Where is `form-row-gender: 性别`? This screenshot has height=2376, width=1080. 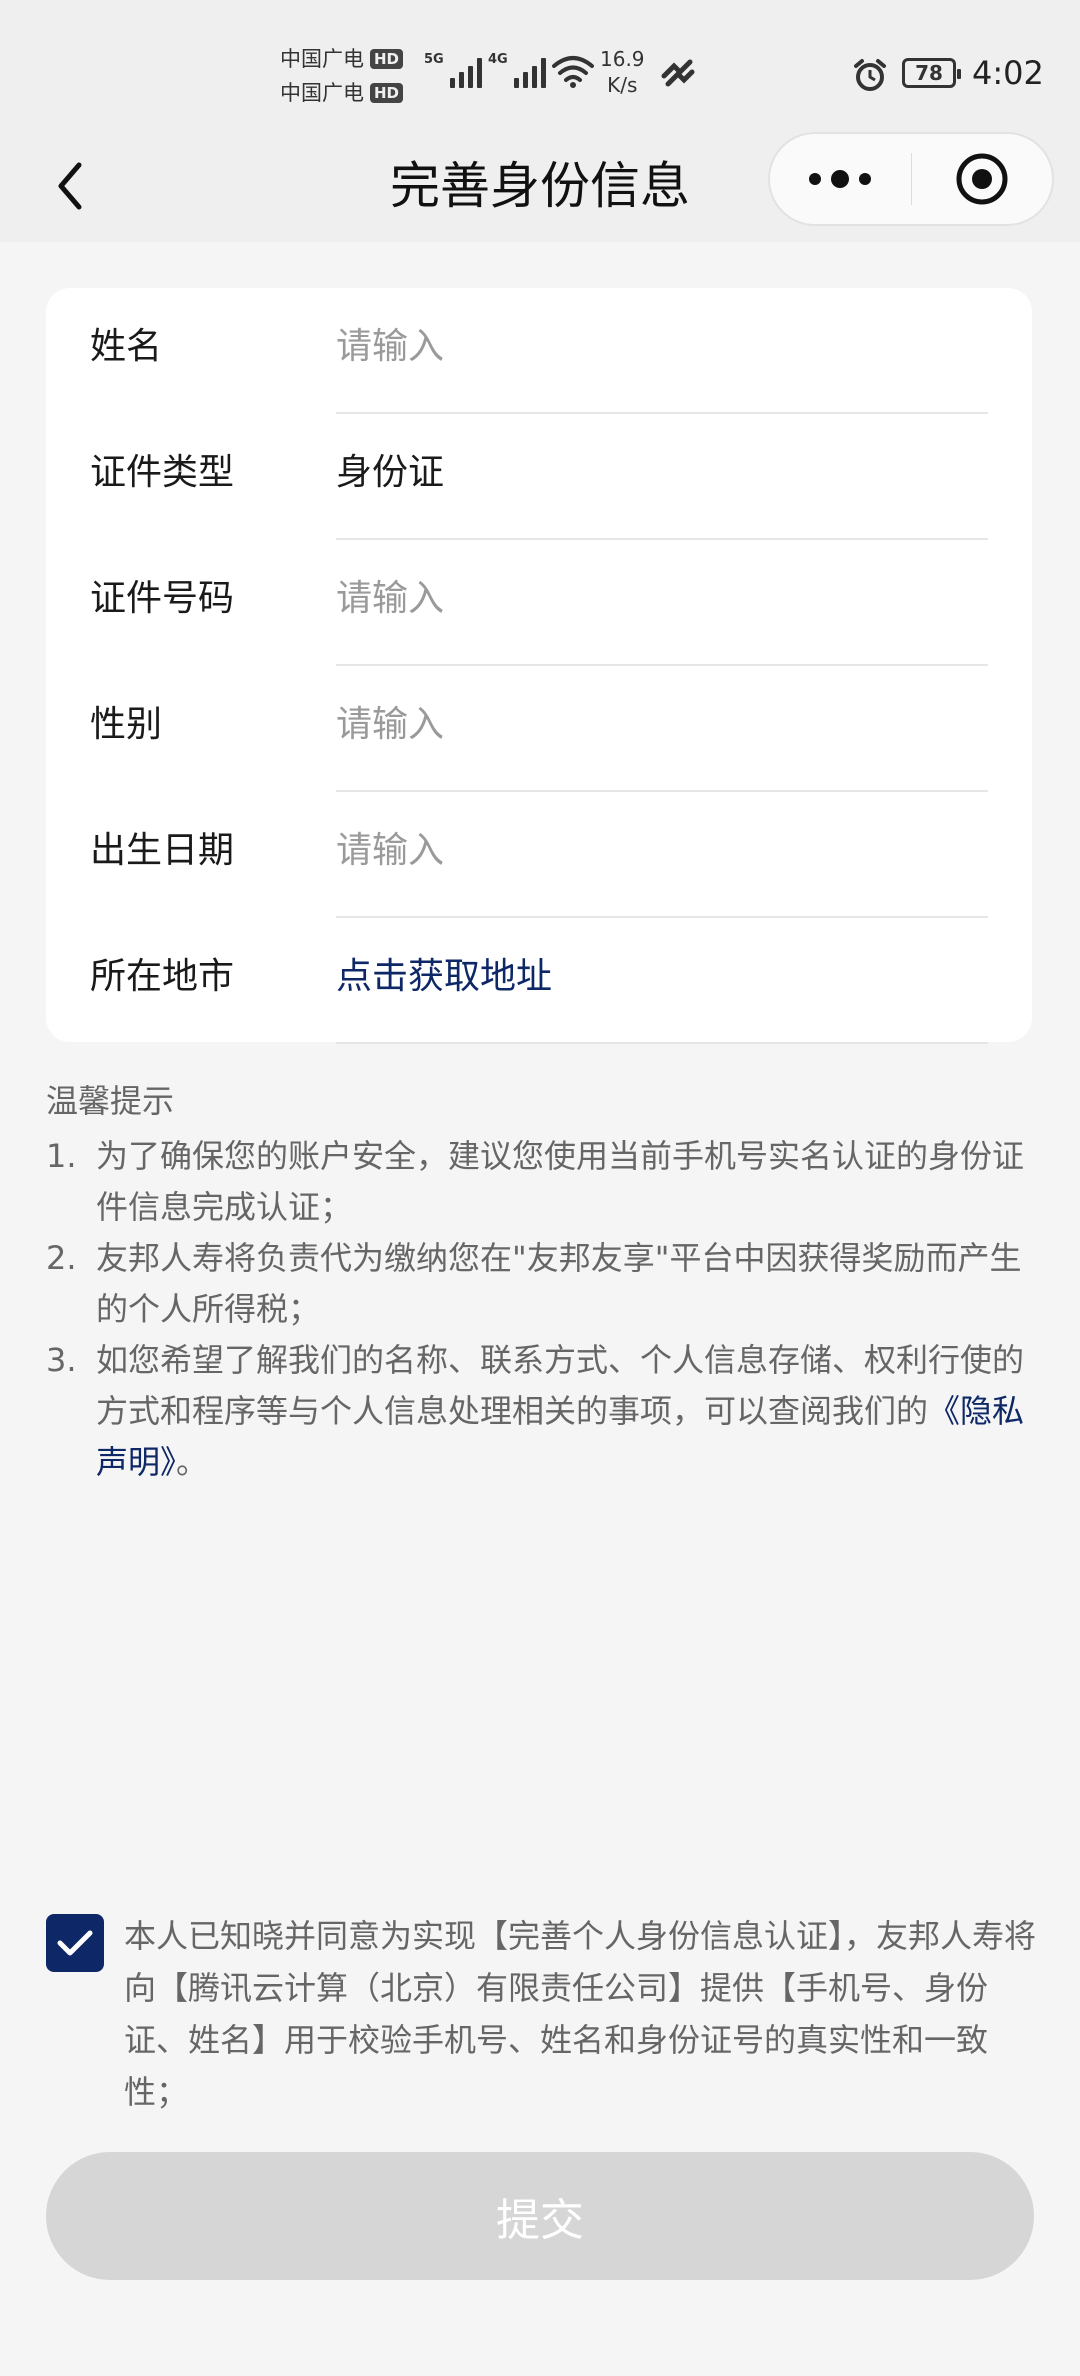
form-row-gender: 性别 is located at coordinates (539, 729).